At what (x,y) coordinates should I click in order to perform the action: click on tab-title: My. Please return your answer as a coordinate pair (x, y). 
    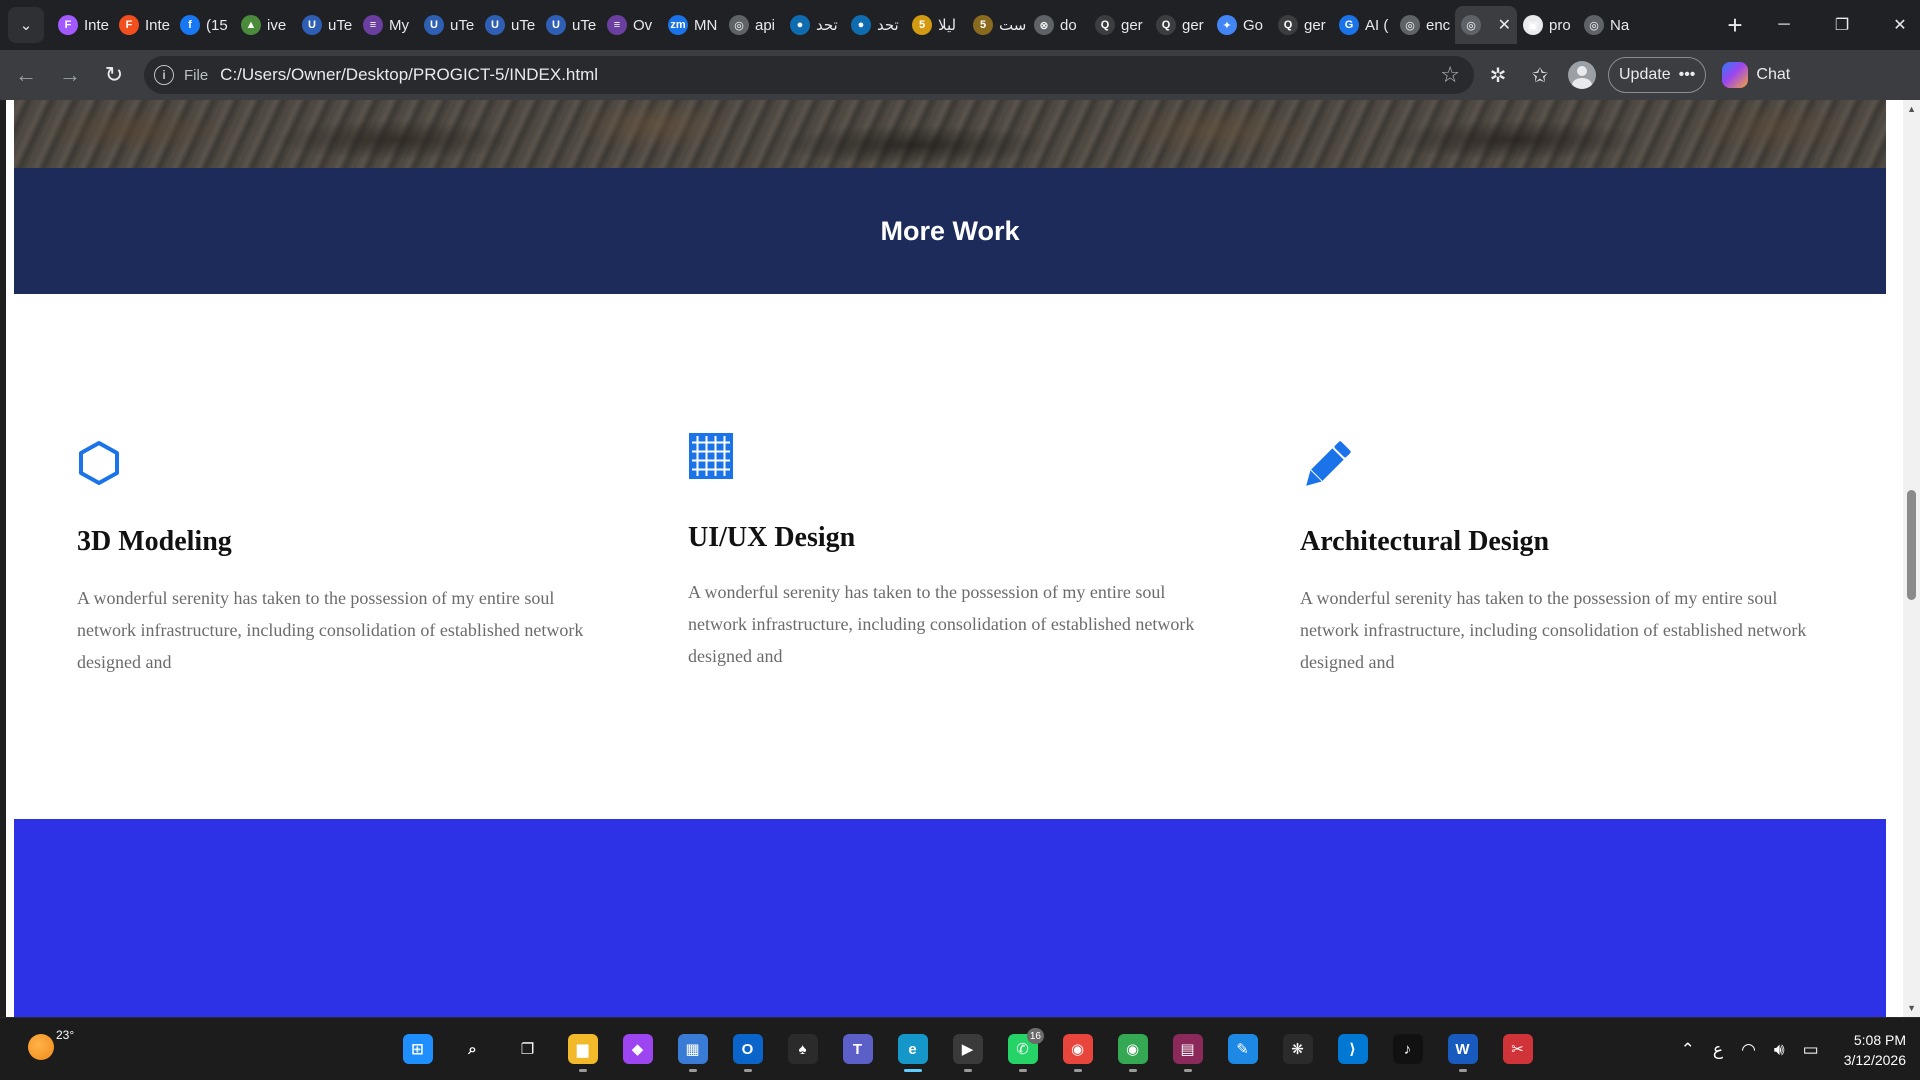
    Looking at the image, I should click on (399, 25).